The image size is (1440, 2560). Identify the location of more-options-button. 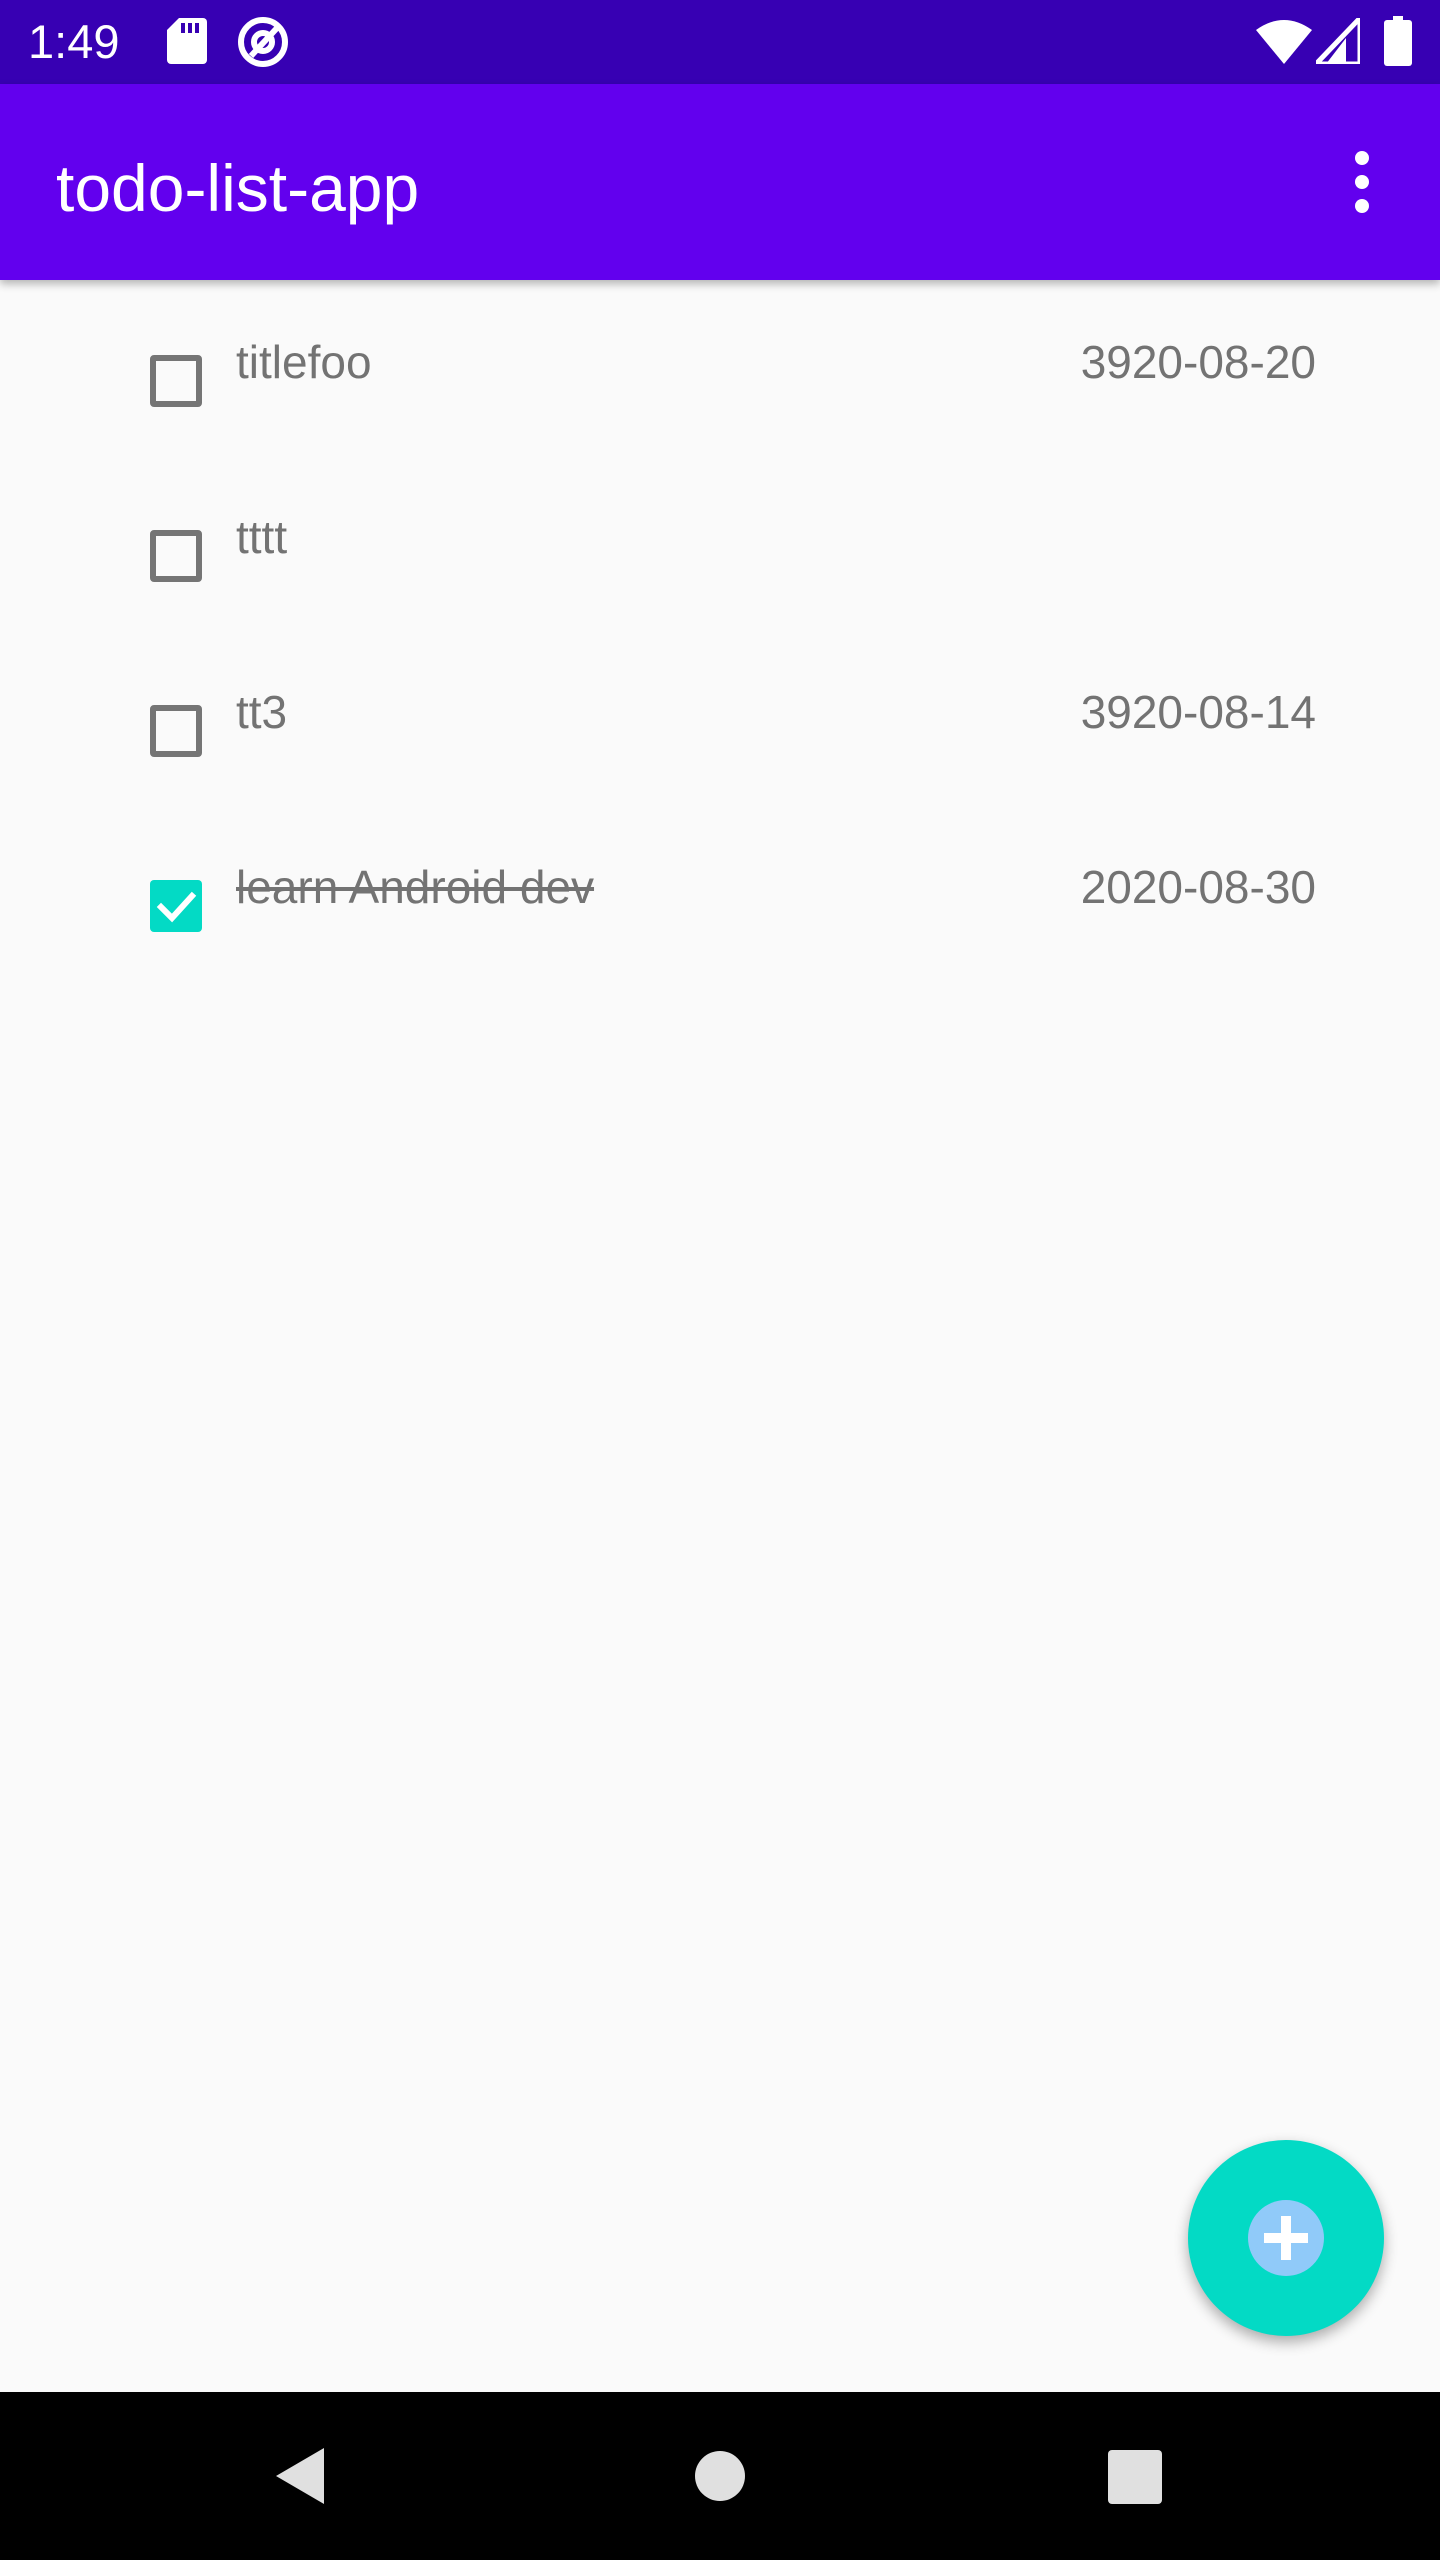
(1362, 182).